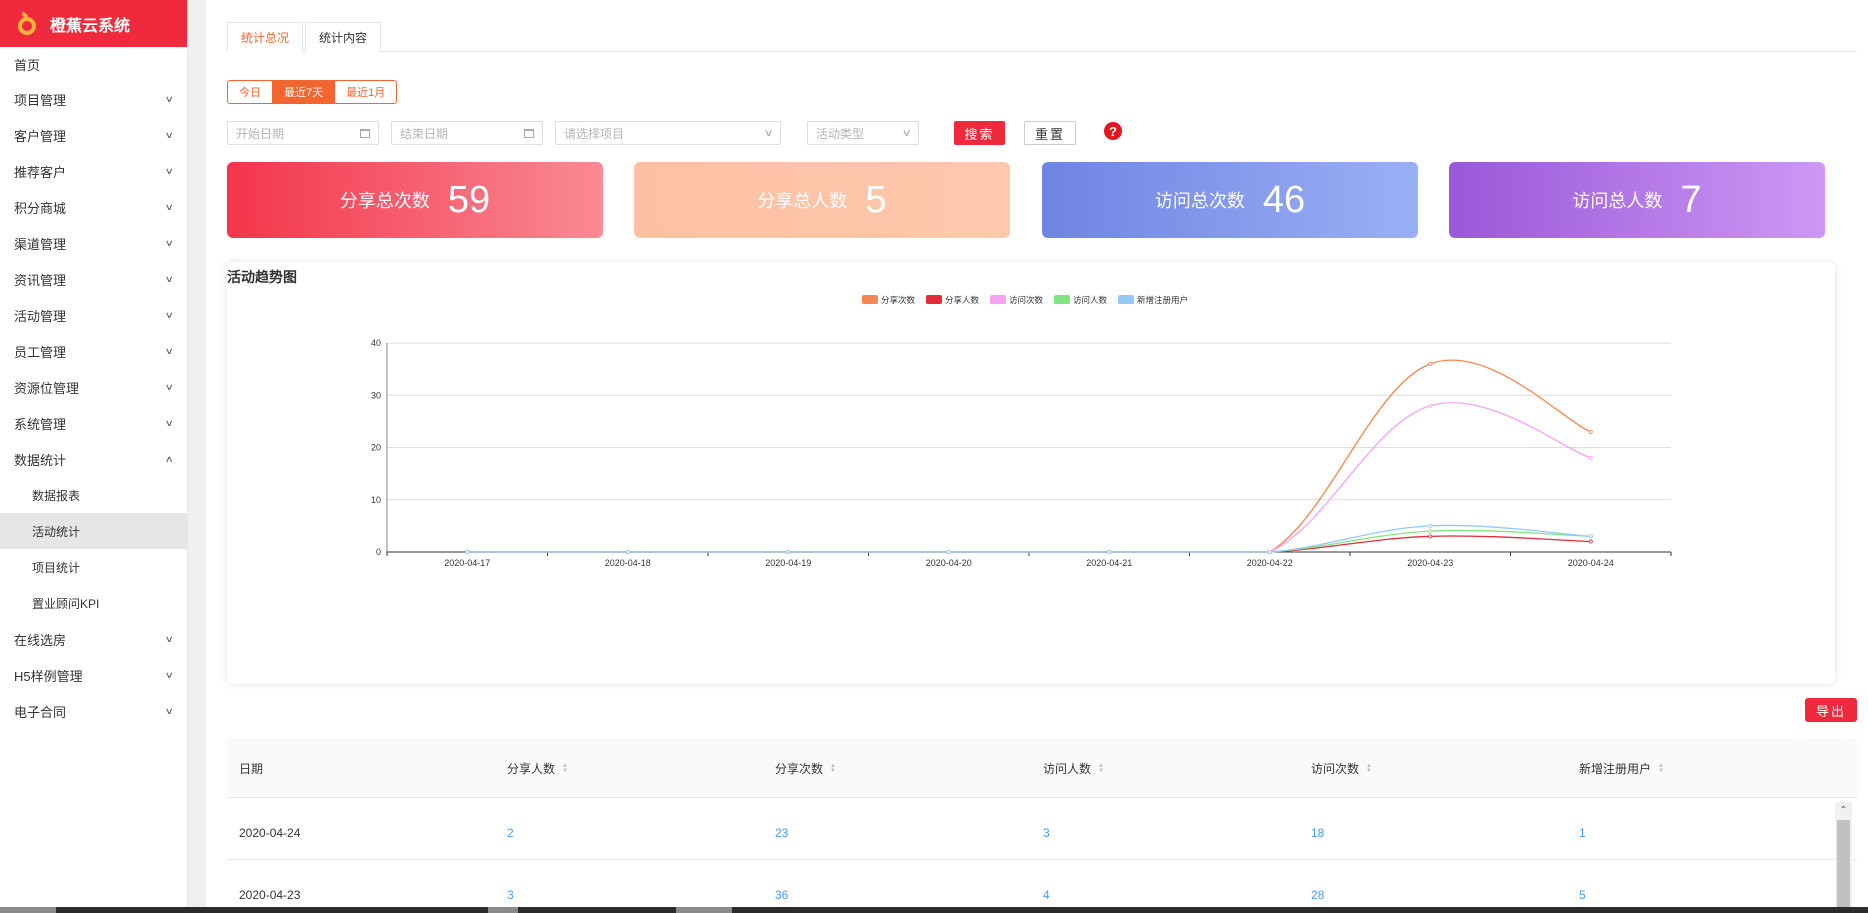 This screenshot has width=1868, height=913. Describe the element at coordinates (384, 201) in the screenshot. I see `card-label: 分享总次数` at that location.